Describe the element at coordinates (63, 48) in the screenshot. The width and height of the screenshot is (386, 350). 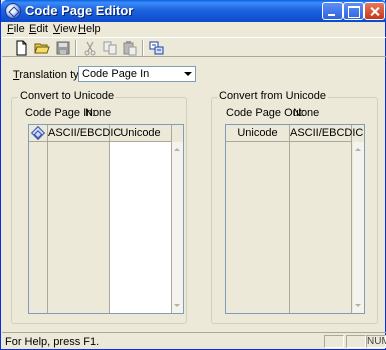
I see `save-icon` at that location.